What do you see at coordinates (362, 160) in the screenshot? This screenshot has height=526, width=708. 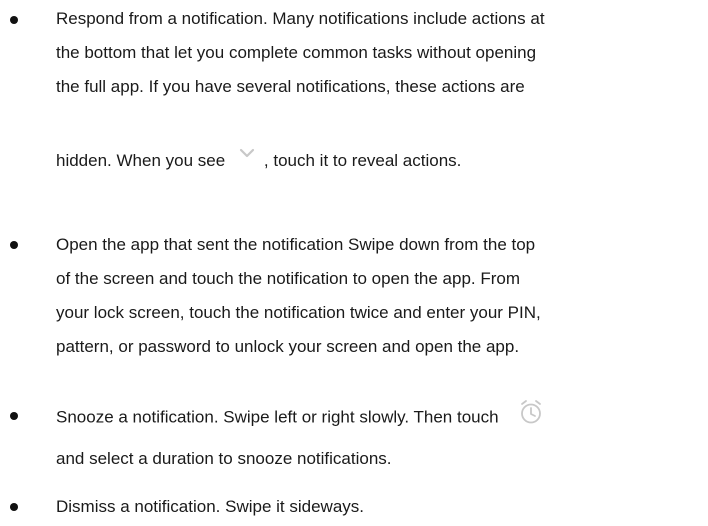 I see `text-segment: , touch it to reveal actions.` at bounding box center [362, 160].